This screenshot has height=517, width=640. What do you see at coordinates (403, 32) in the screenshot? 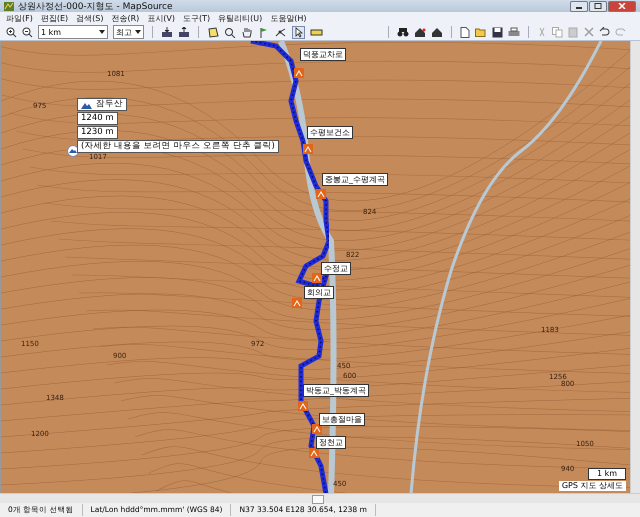
I see `binoculars-icon` at bounding box center [403, 32].